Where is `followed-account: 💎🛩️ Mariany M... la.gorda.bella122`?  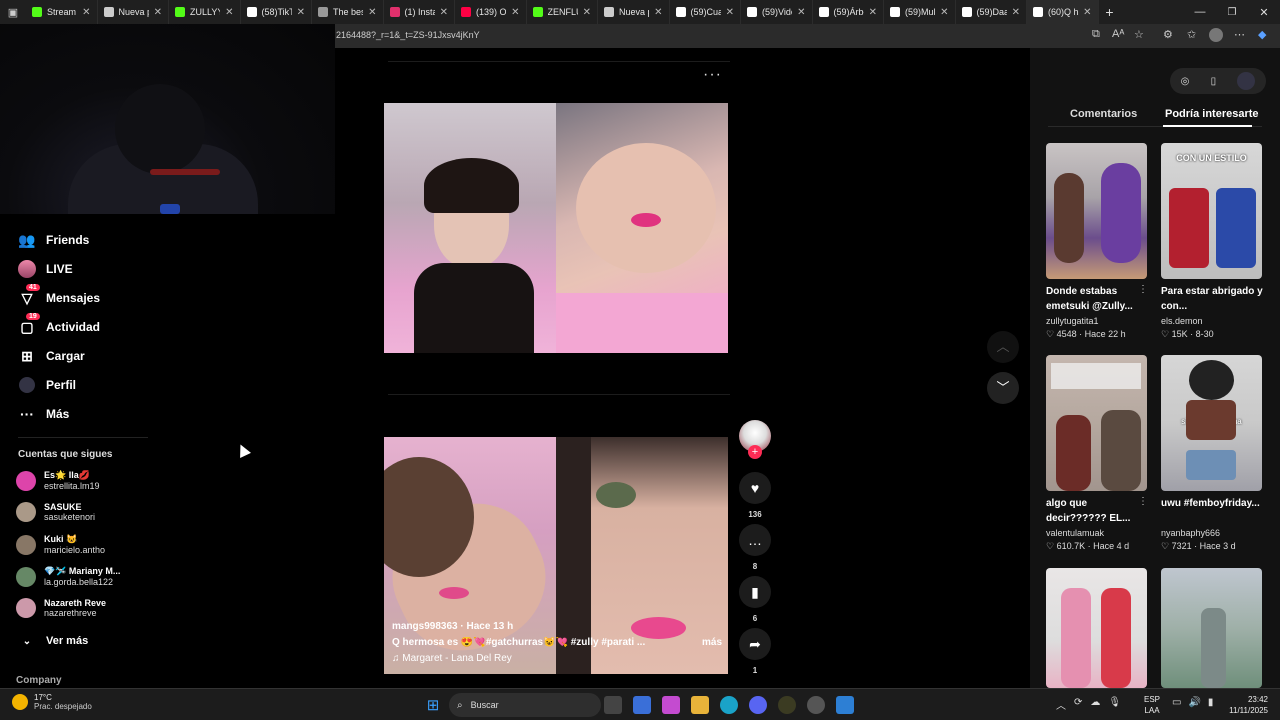
followed-account: 💎🛩️ Mariany M... la.gorda.bella122 is located at coordinates (68, 576).